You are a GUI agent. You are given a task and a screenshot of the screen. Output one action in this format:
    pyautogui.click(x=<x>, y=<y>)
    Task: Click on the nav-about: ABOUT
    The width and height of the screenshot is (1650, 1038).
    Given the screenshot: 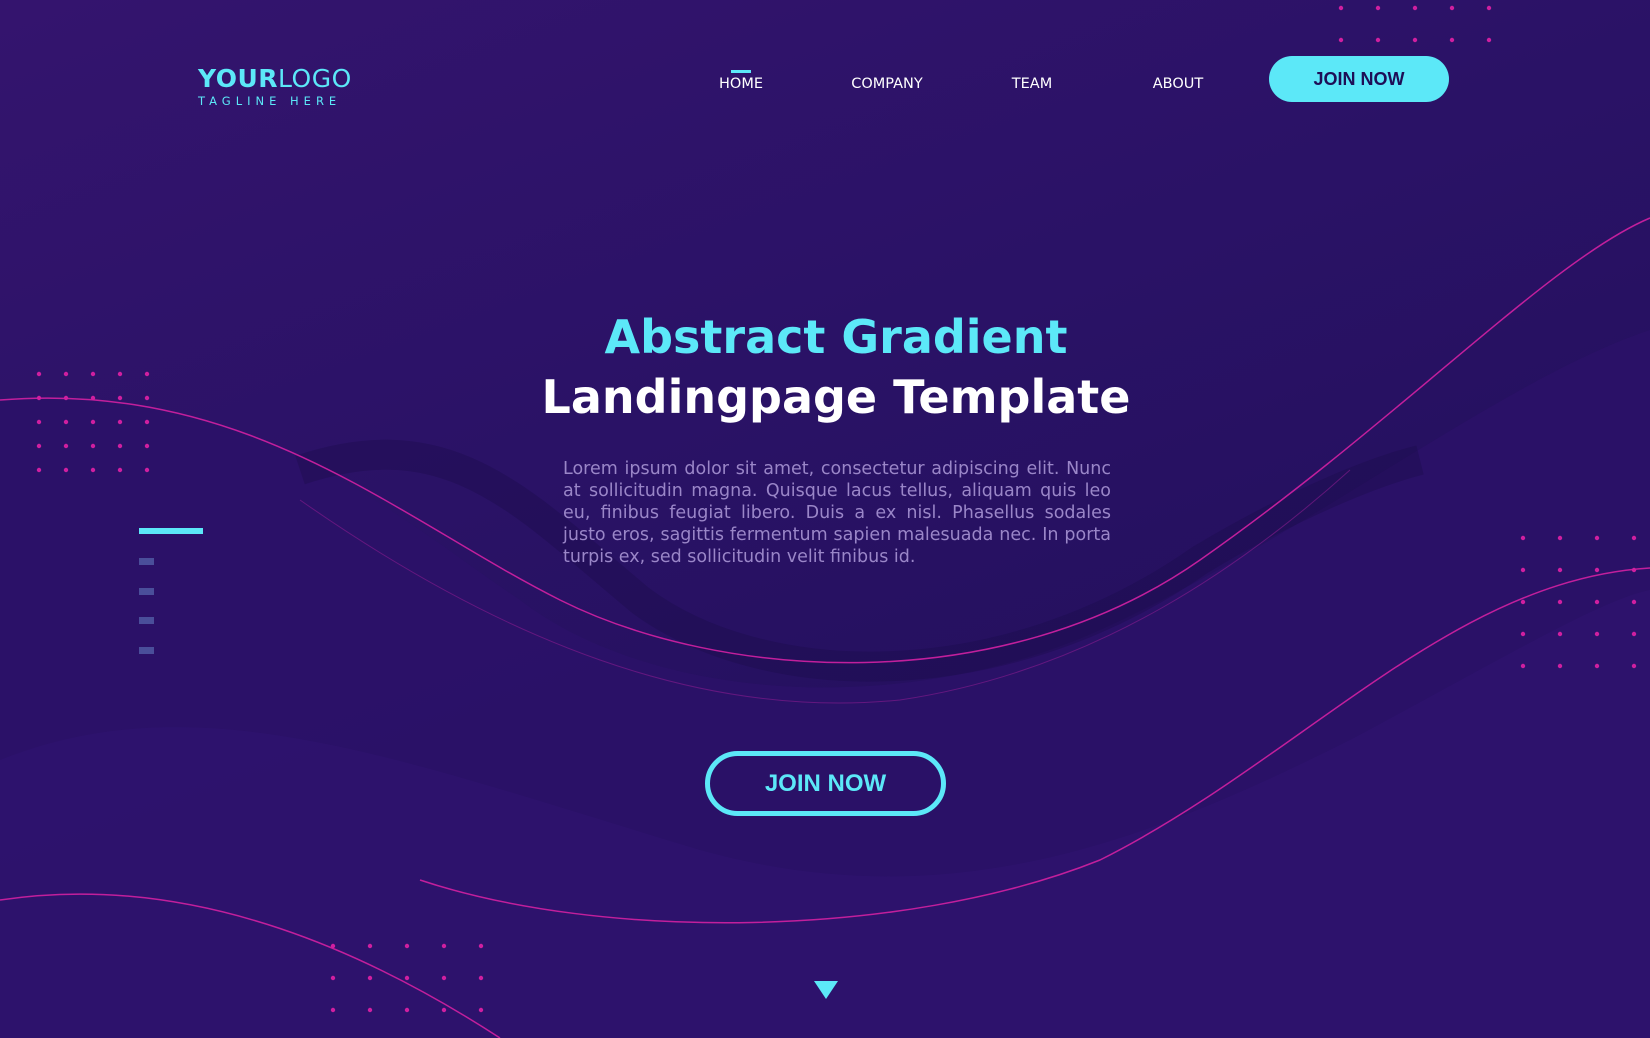 What is the action you would take?
    pyautogui.click(x=1178, y=84)
    